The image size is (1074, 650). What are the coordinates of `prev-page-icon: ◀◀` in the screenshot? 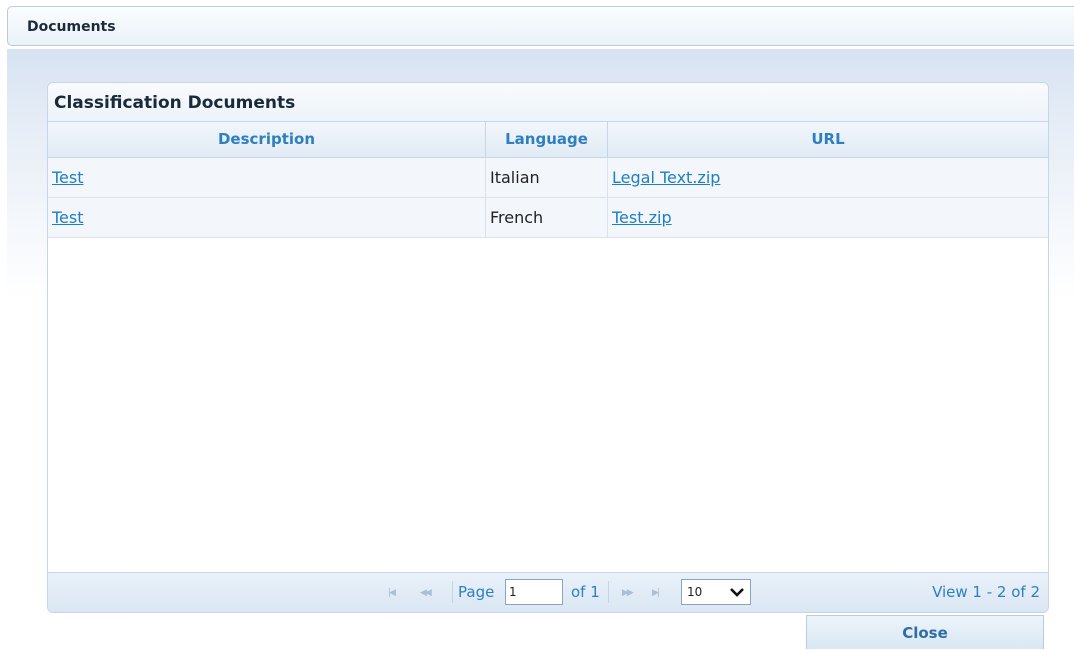 It's located at (426, 593).